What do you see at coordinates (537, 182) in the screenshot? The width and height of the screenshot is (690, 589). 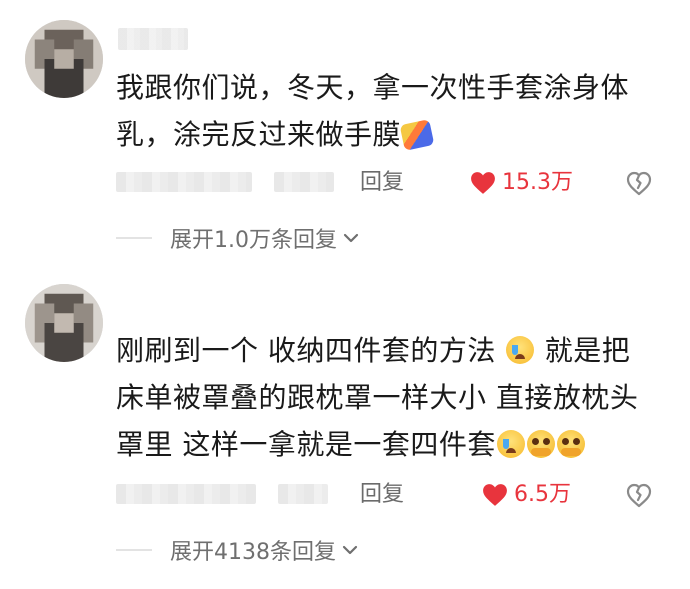 I see `like-count: 15.3万` at bounding box center [537, 182].